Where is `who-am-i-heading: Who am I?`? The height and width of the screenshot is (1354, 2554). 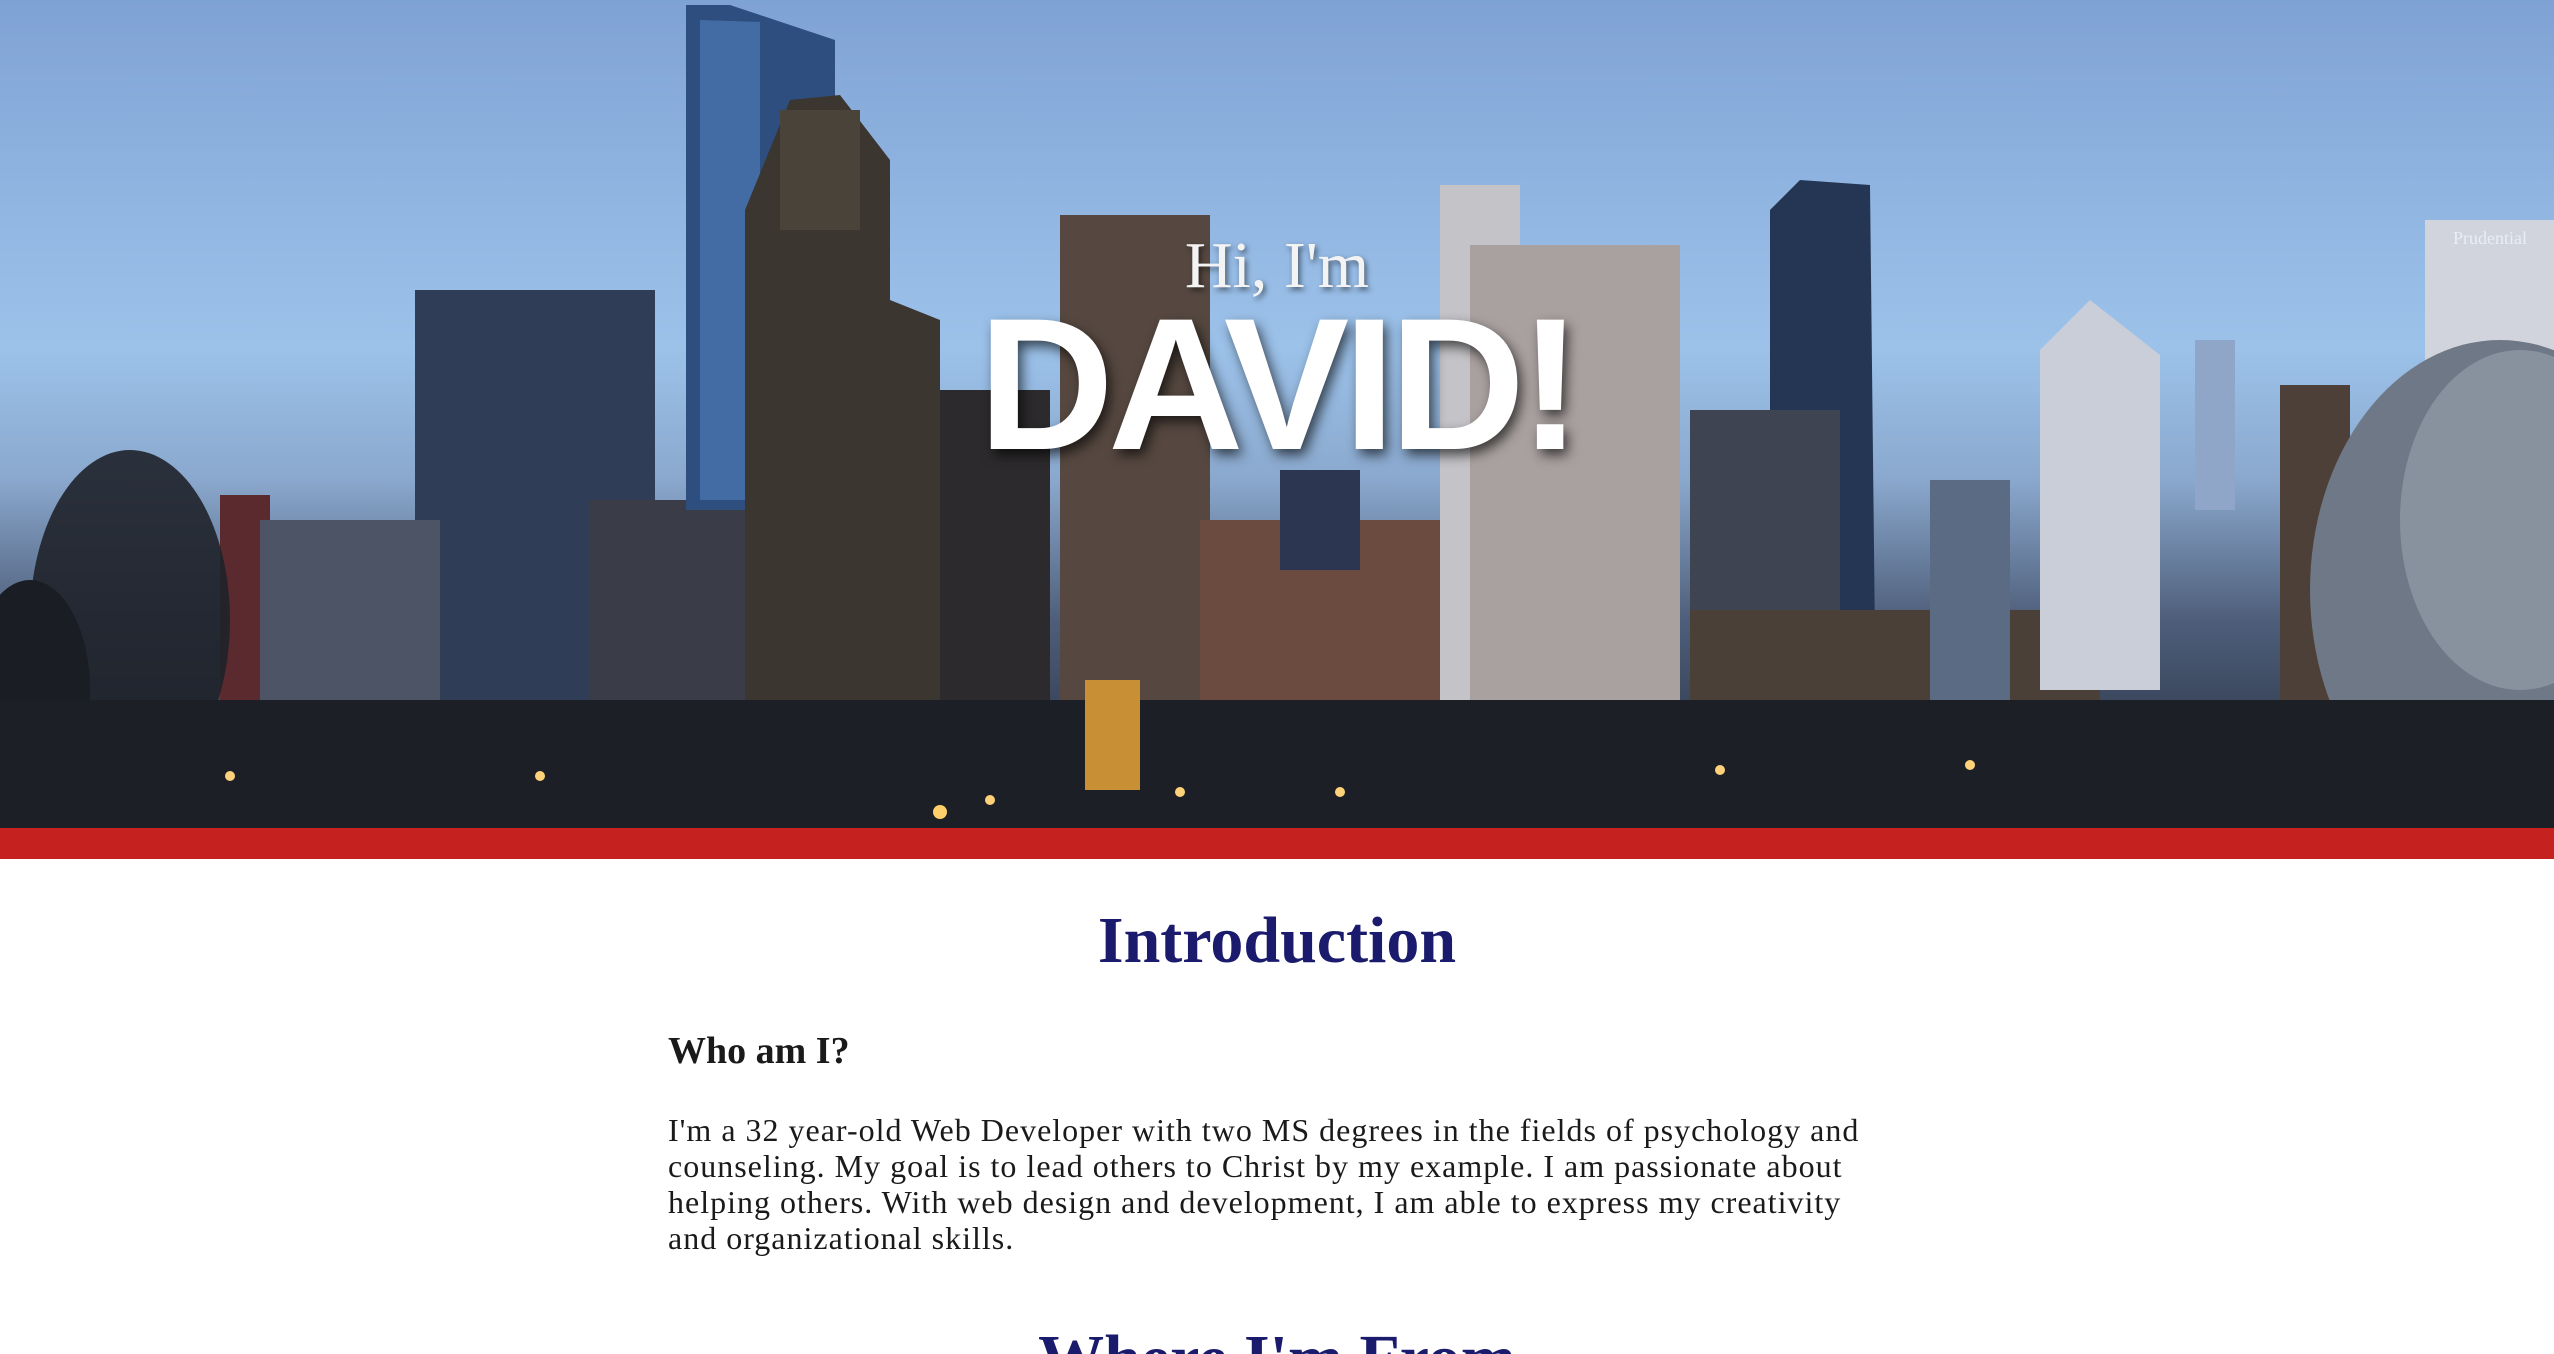
who-am-i-heading: Who am I? is located at coordinates (759, 1051).